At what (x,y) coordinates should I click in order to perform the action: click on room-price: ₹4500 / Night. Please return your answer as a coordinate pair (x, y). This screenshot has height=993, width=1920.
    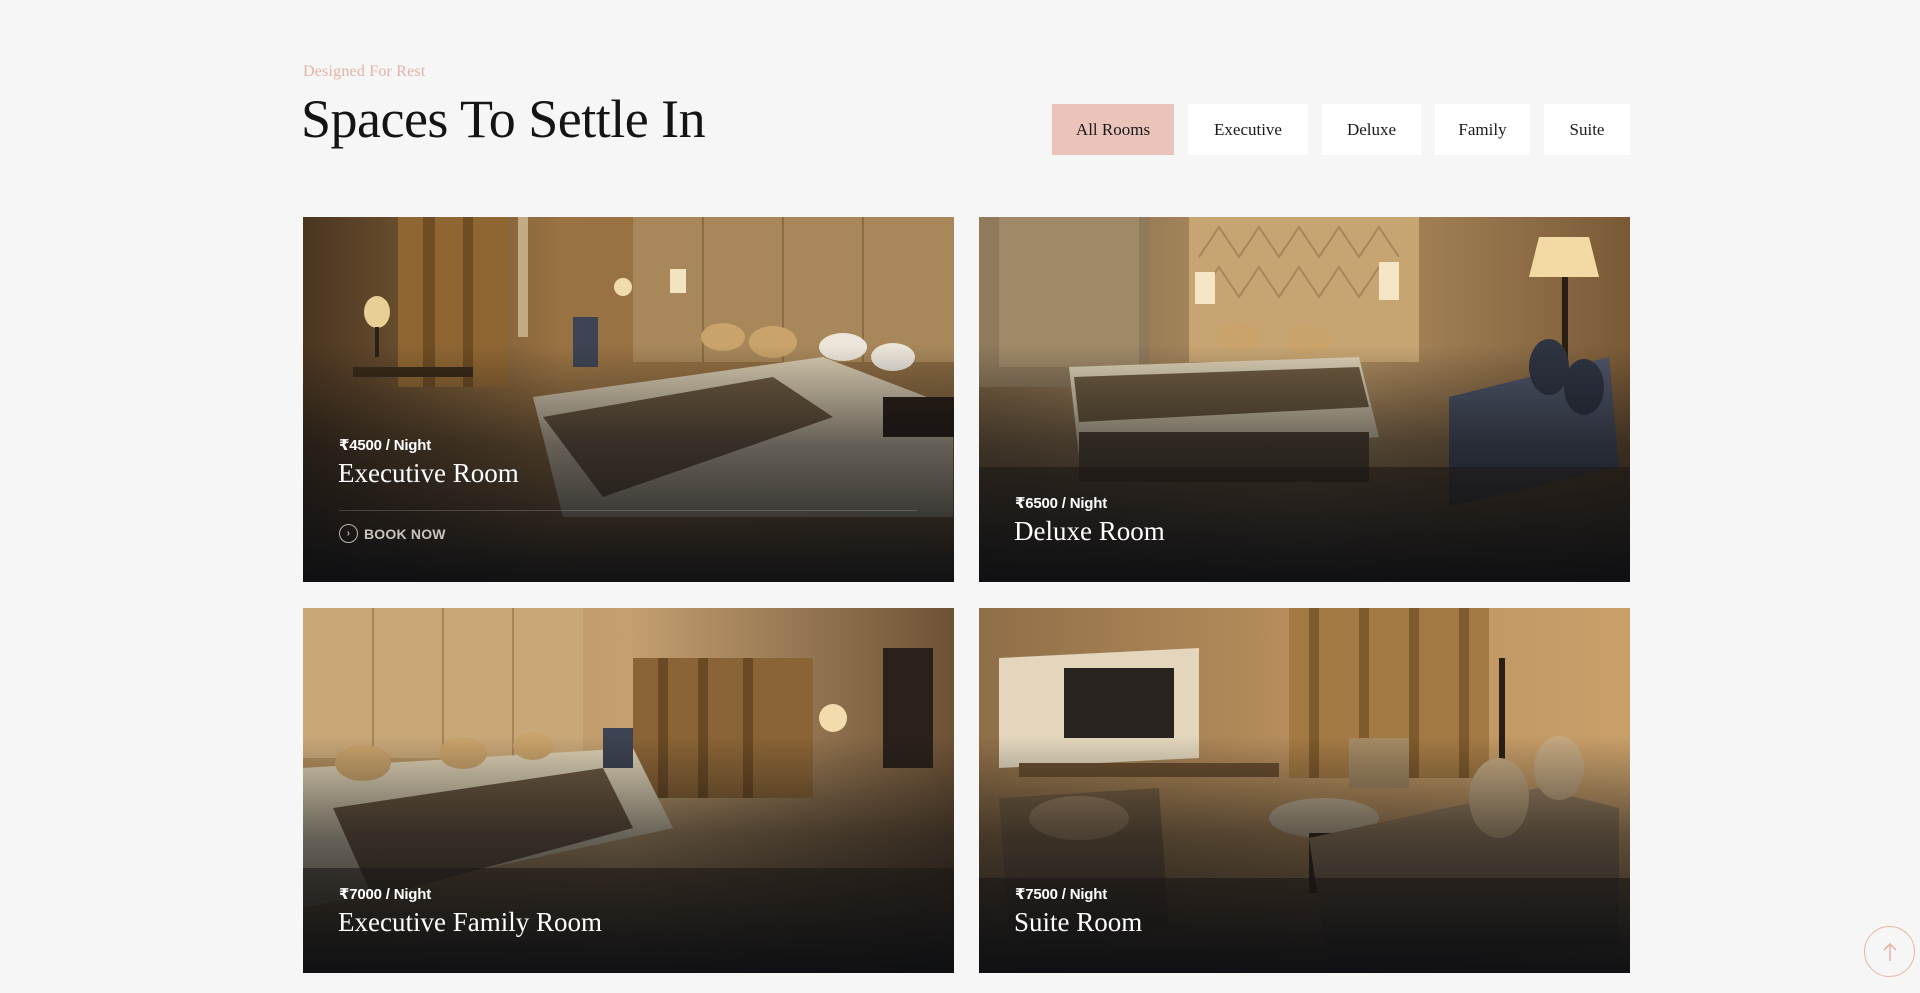
    Looking at the image, I should click on (385, 445).